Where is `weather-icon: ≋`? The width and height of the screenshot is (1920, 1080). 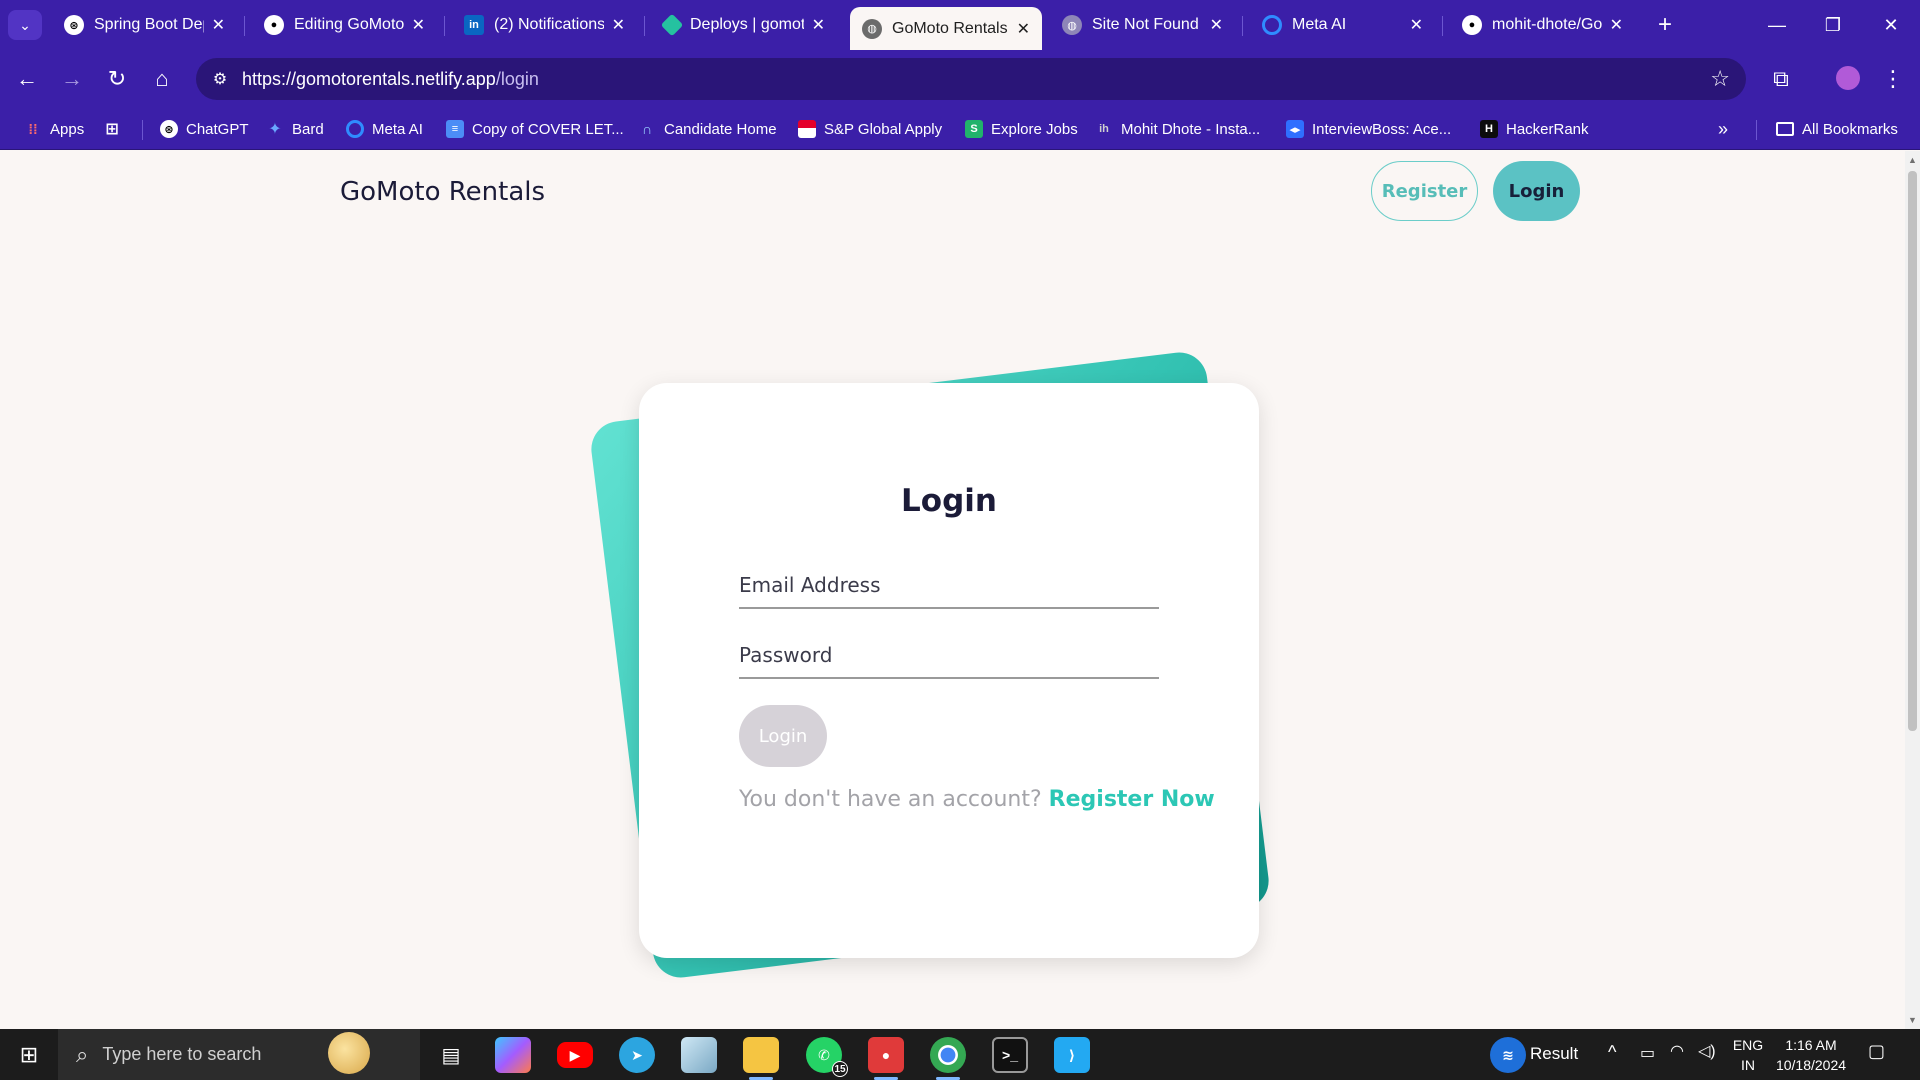
weather-icon: ≋ is located at coordinates (1508, 1054).